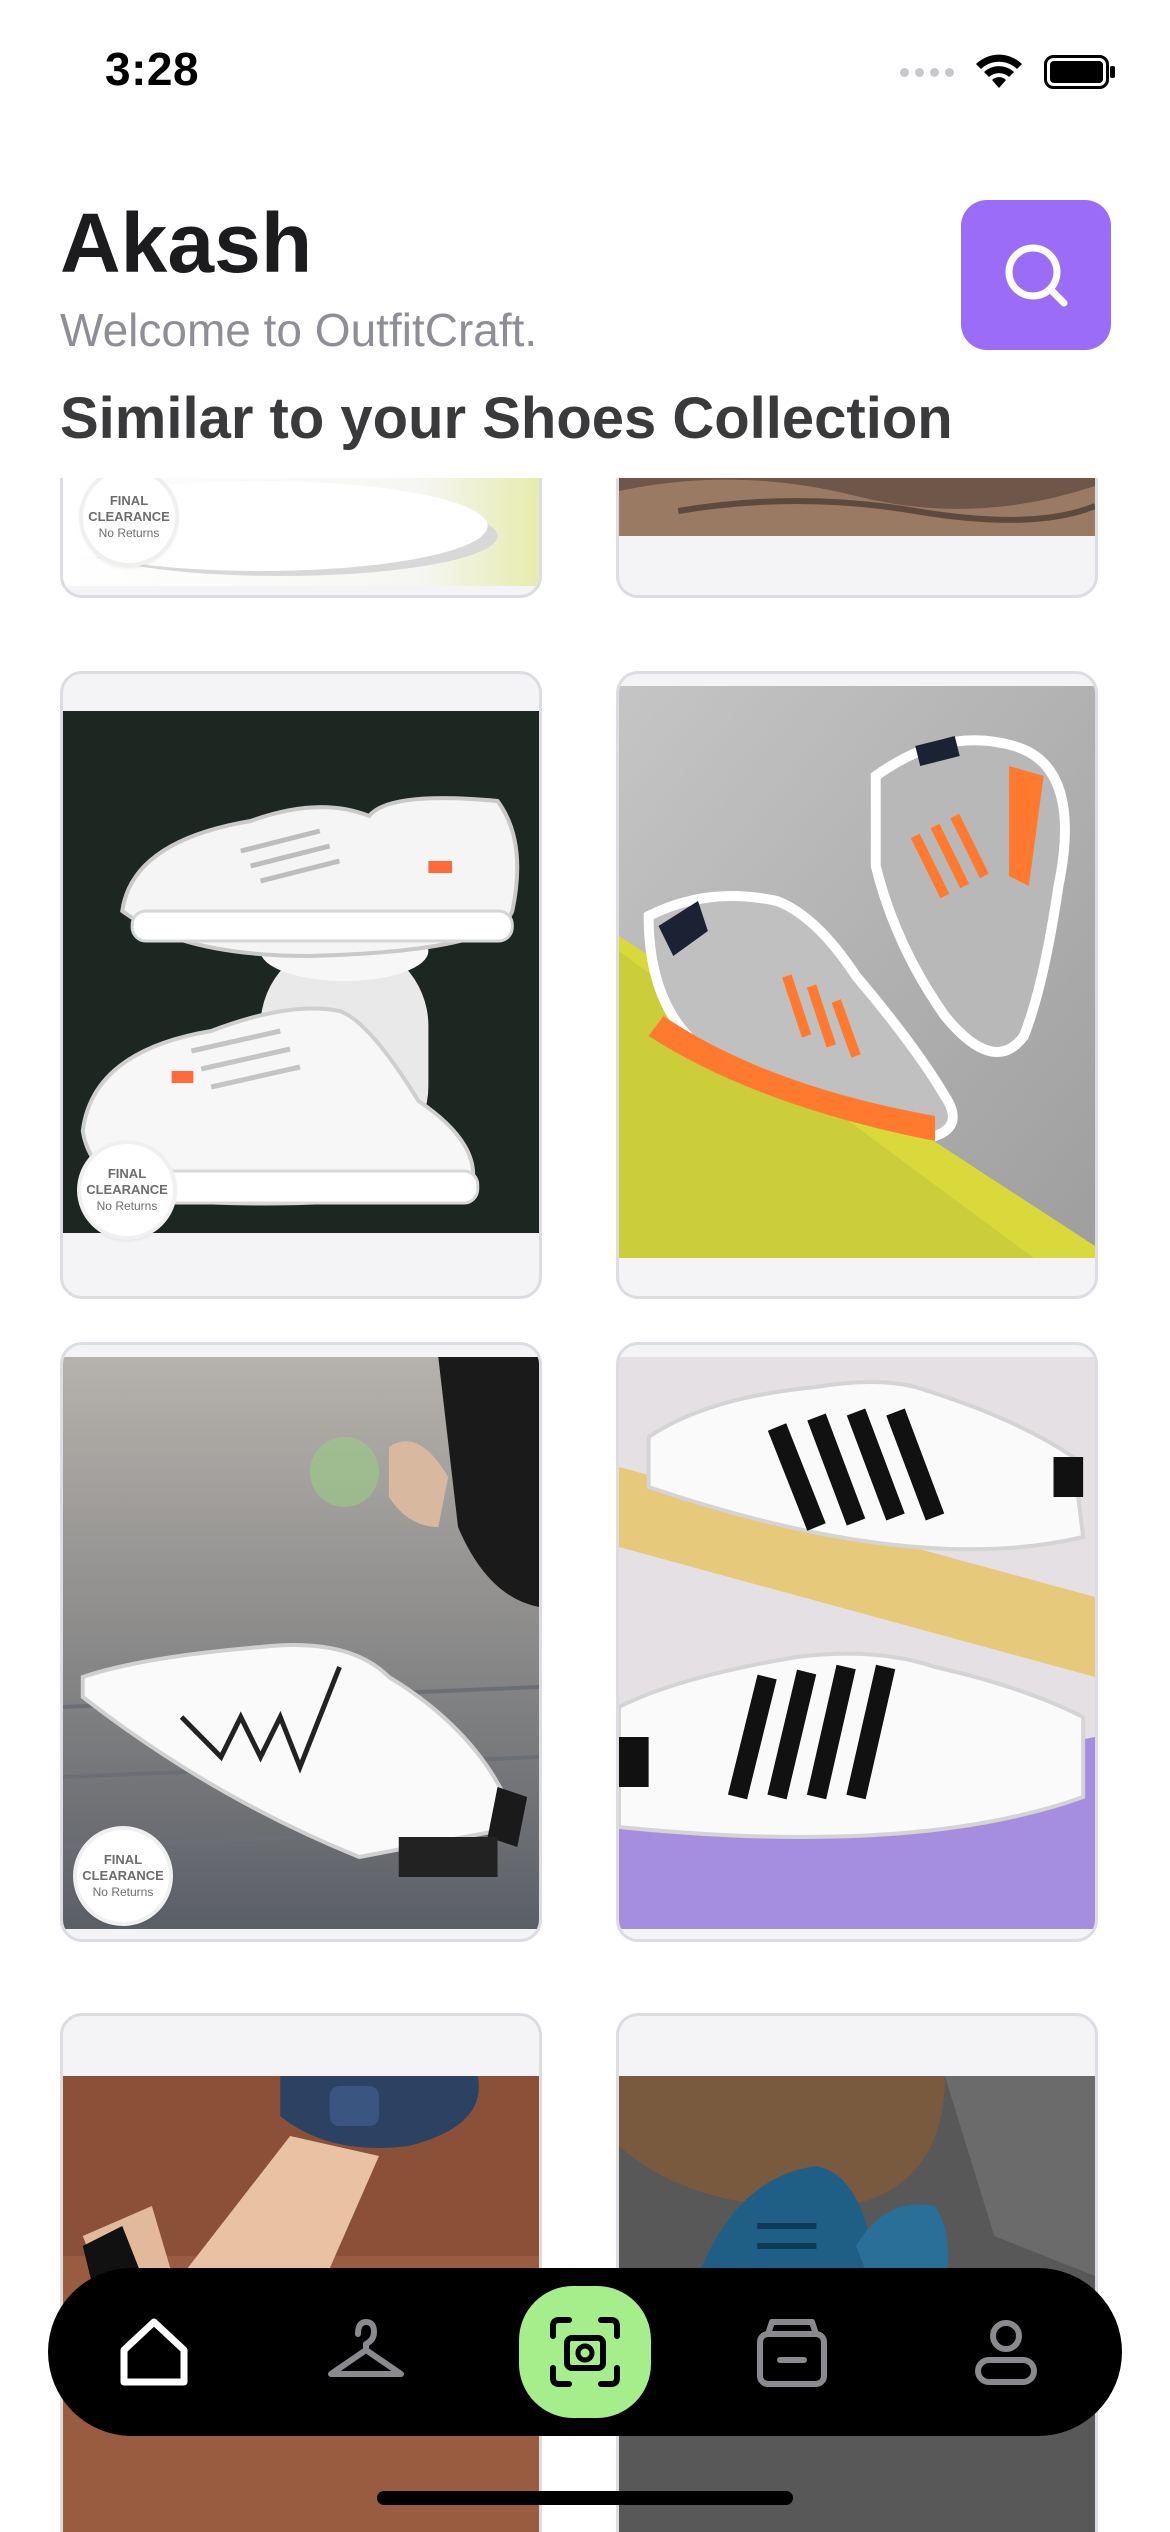 Image resolution: width=1170 pixels, height=2532 pixels. I want to click on bottom-navigation, so click(585, 2352).